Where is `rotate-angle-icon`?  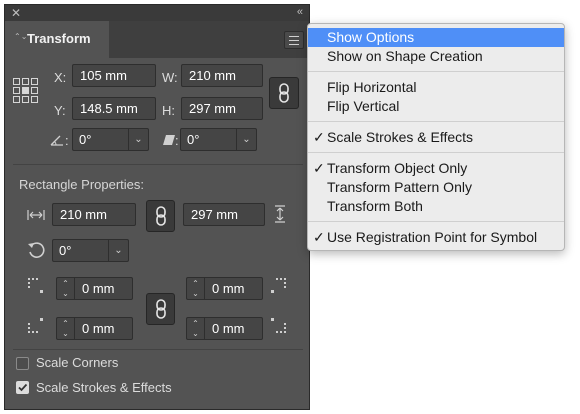
rotate-angle-icon is located at coordinates (56, 140).